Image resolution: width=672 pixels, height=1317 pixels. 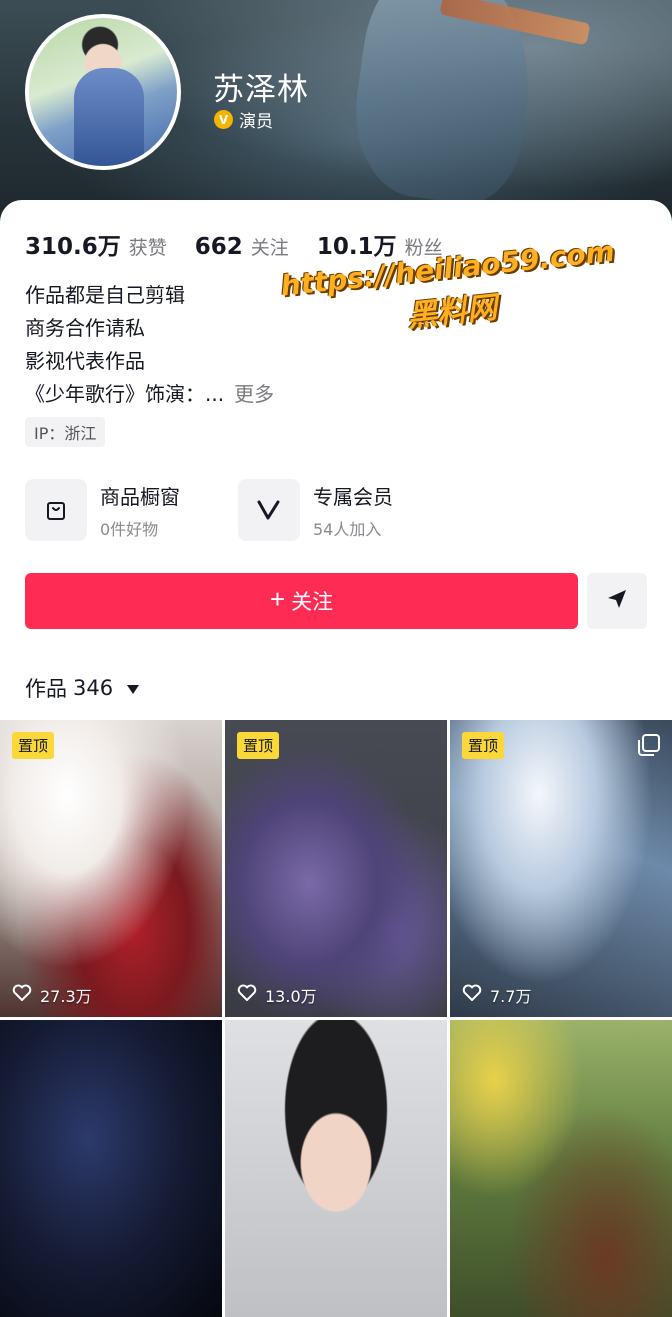 I want to click on stat-value: 662, so click(x=218, y=247).